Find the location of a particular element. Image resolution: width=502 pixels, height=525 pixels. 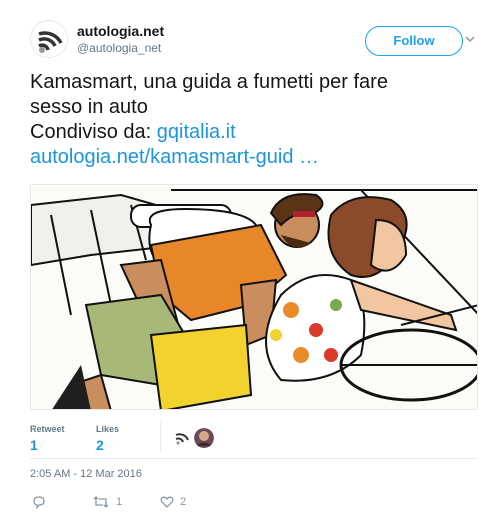

stats-divider is located at coordinates (160, 437).